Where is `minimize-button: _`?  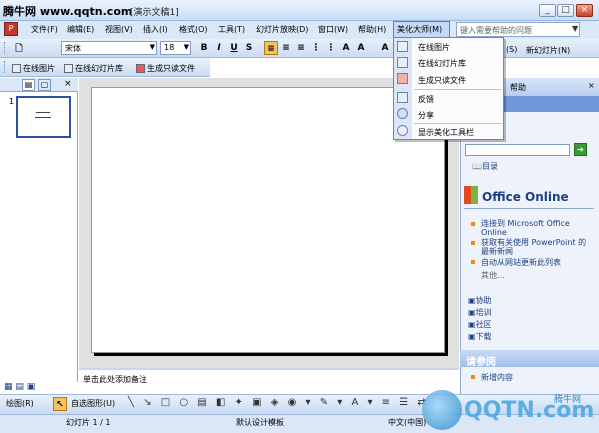 minimize-button: _ is located at coordinates (547, 10).